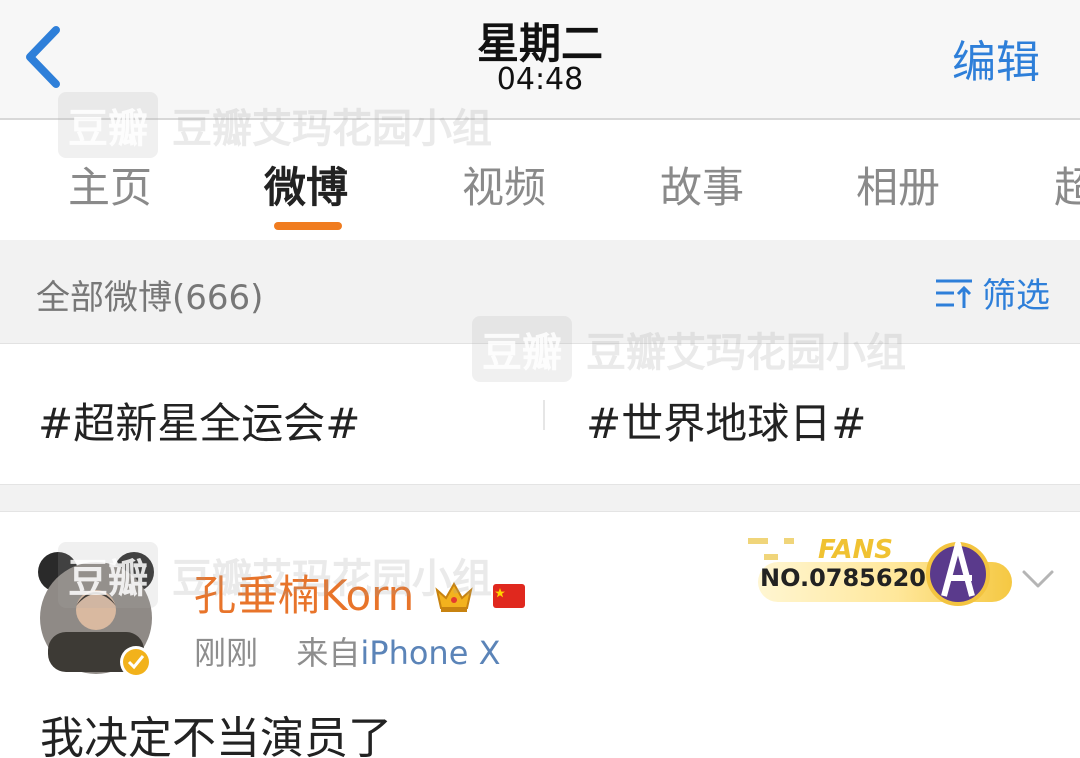  I want to click on post-content: 我决定不当演员了, so click(216, 735).